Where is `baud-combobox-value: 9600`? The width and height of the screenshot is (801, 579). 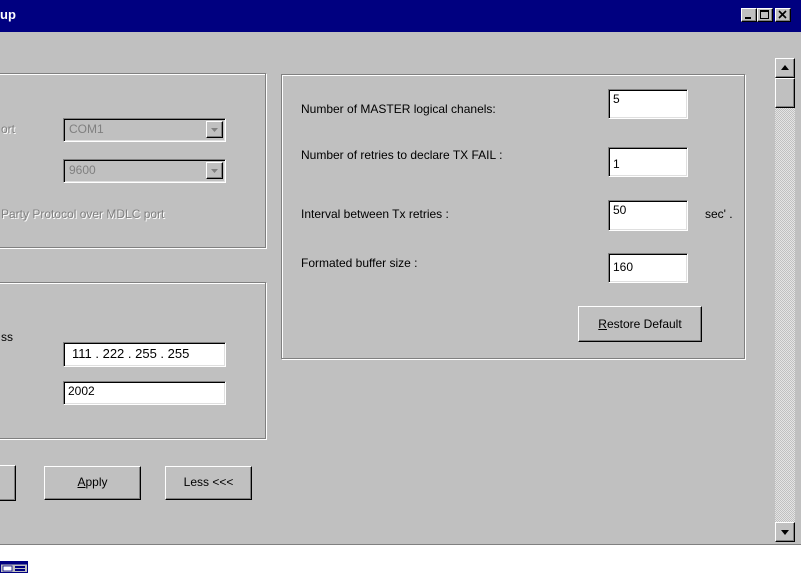 baud-combobox-value: 9600 is located at coordinates (82, 170).